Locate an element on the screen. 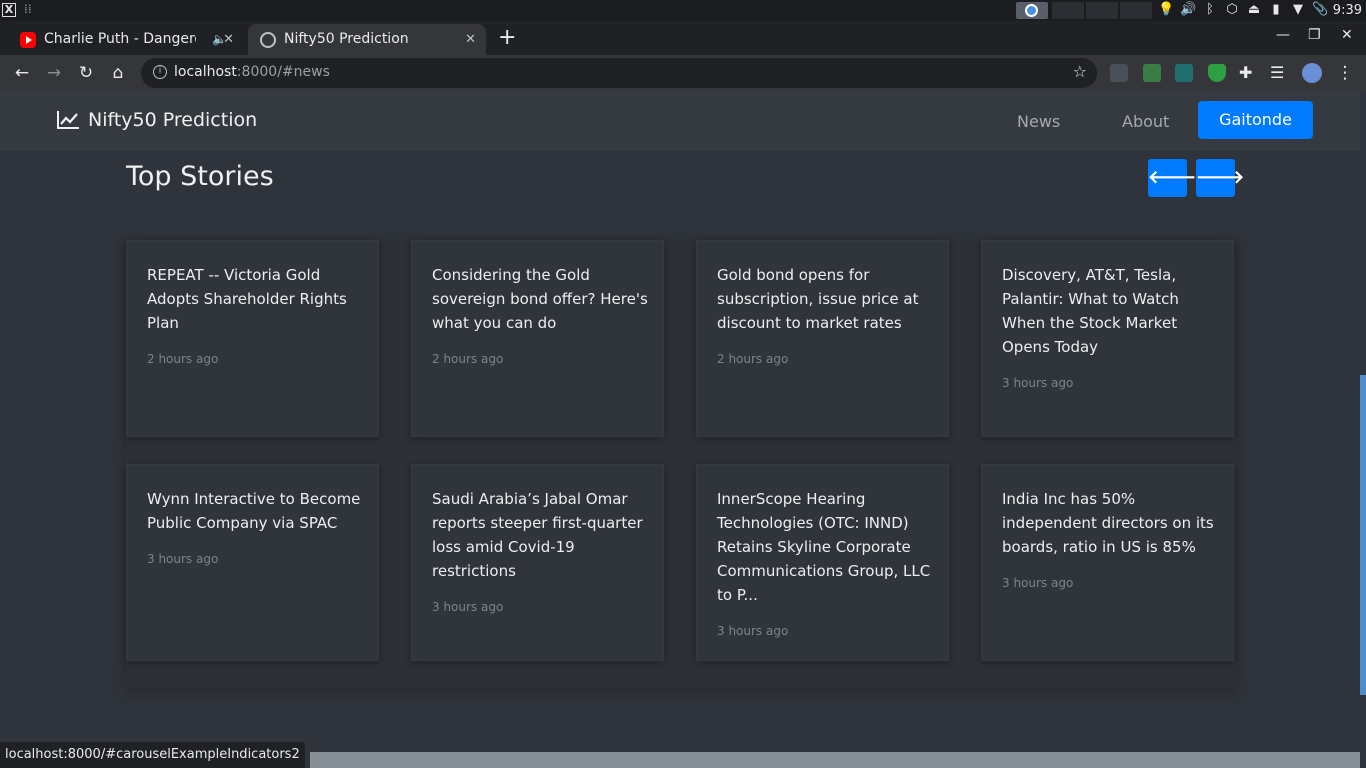 Image resolution: width=1366 pixels, height=768 pixels. tab-nifty50: Nifty50 Prediction ✕ is located at coordinates (367, 39).